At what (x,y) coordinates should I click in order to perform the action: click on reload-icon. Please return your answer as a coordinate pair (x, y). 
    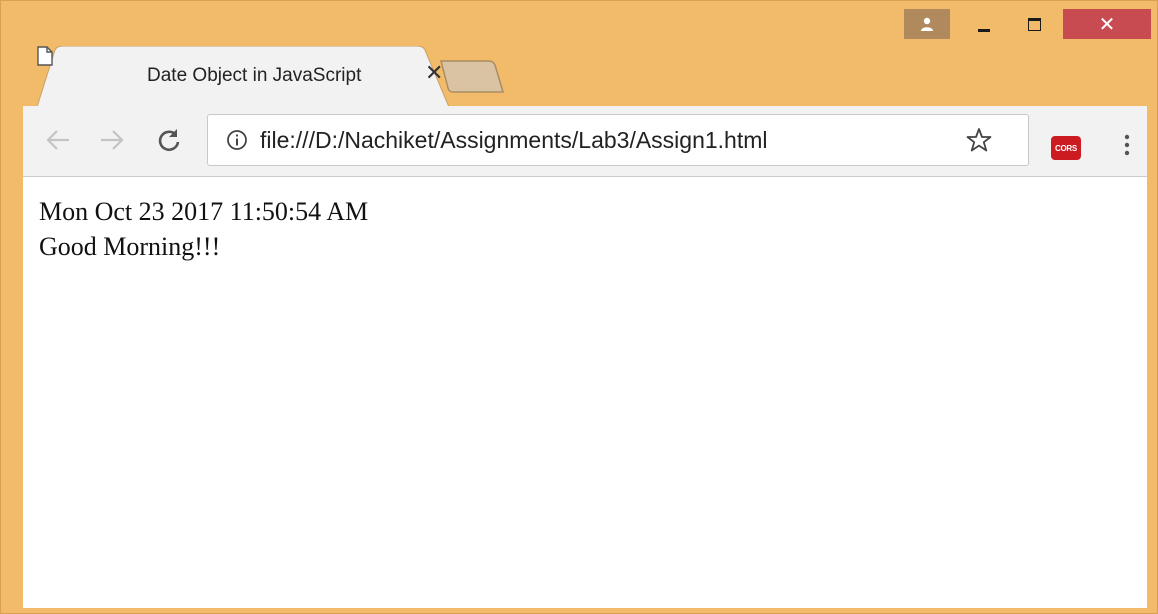
    Looking at the image, I should click on (169, 140).